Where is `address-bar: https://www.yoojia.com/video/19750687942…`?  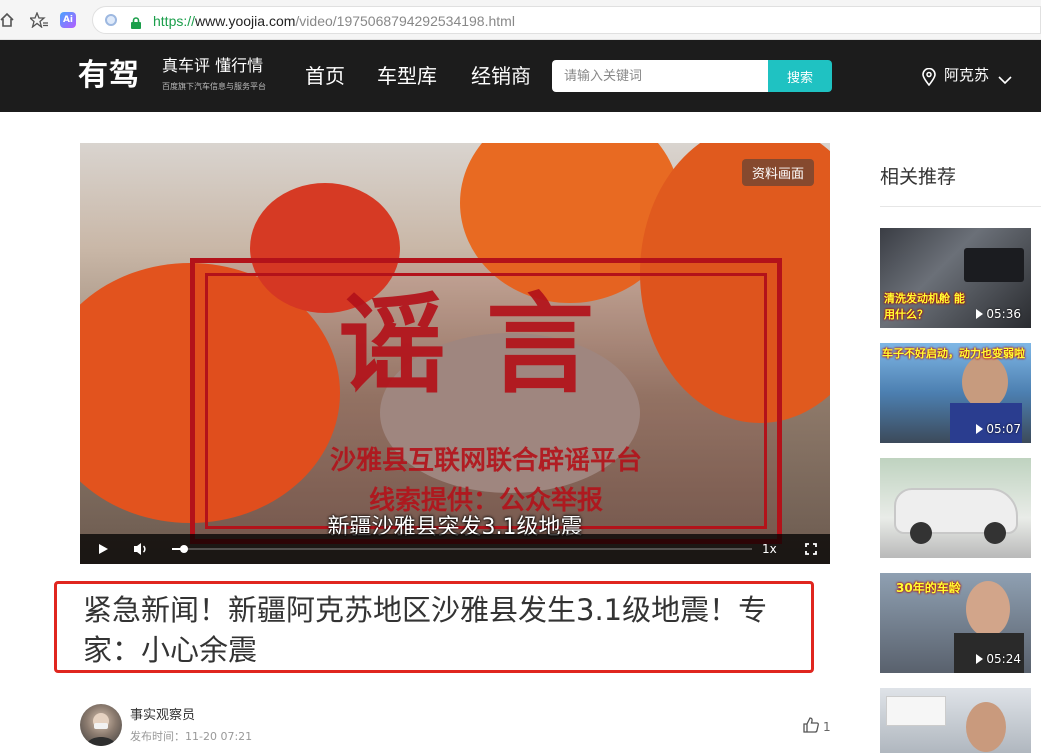
address-bar: https://www.yoojia.com/video/19750687942… is located at coordinates (566, 20).